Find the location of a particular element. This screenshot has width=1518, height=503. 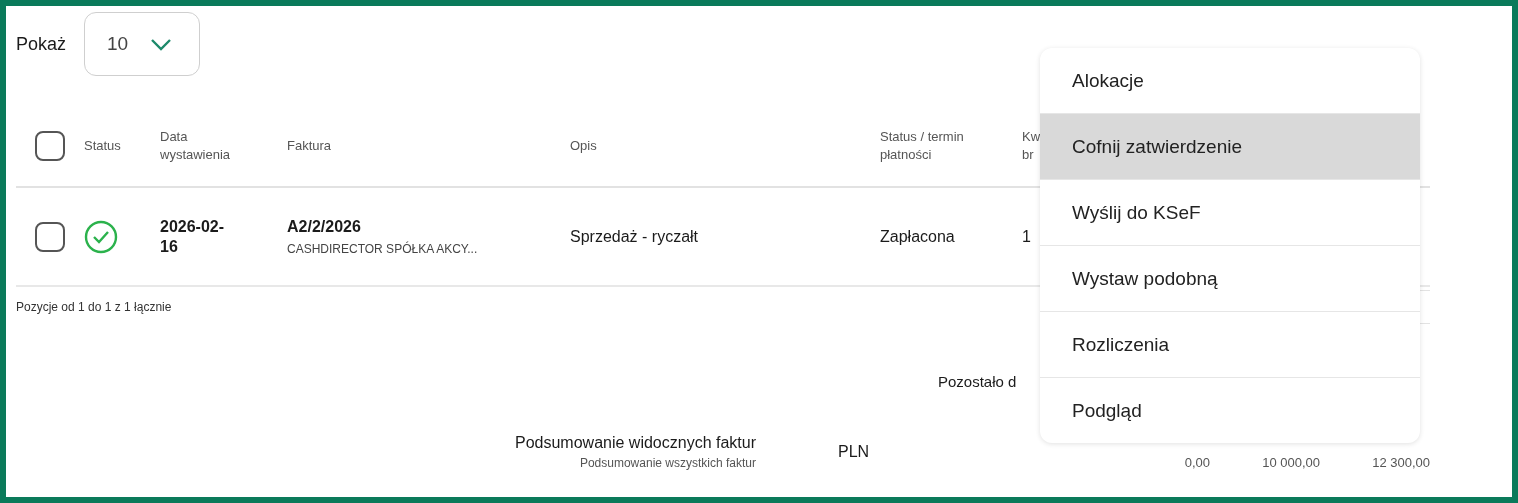

menu-item: Alokacje is located at coordinates (1230, 80).